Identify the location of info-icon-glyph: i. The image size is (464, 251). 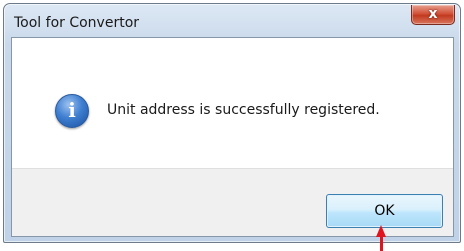
(72, 110).